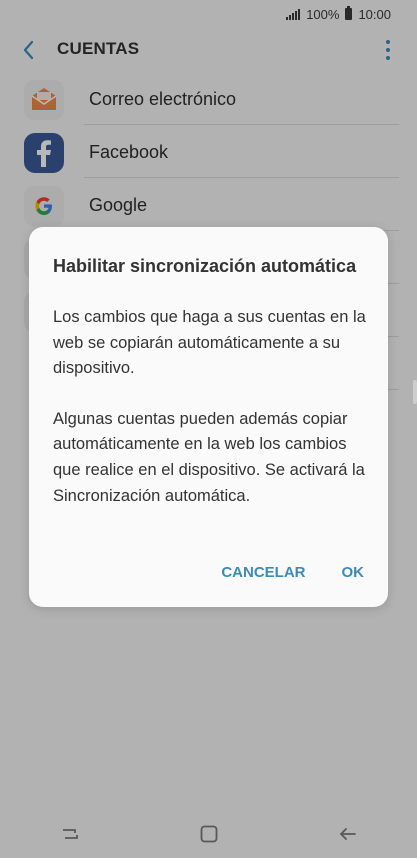  Describe the element at coordinates (205, 266) in the screenshot. I see `dialog-title: Habilitar sincronización automática` at that location.